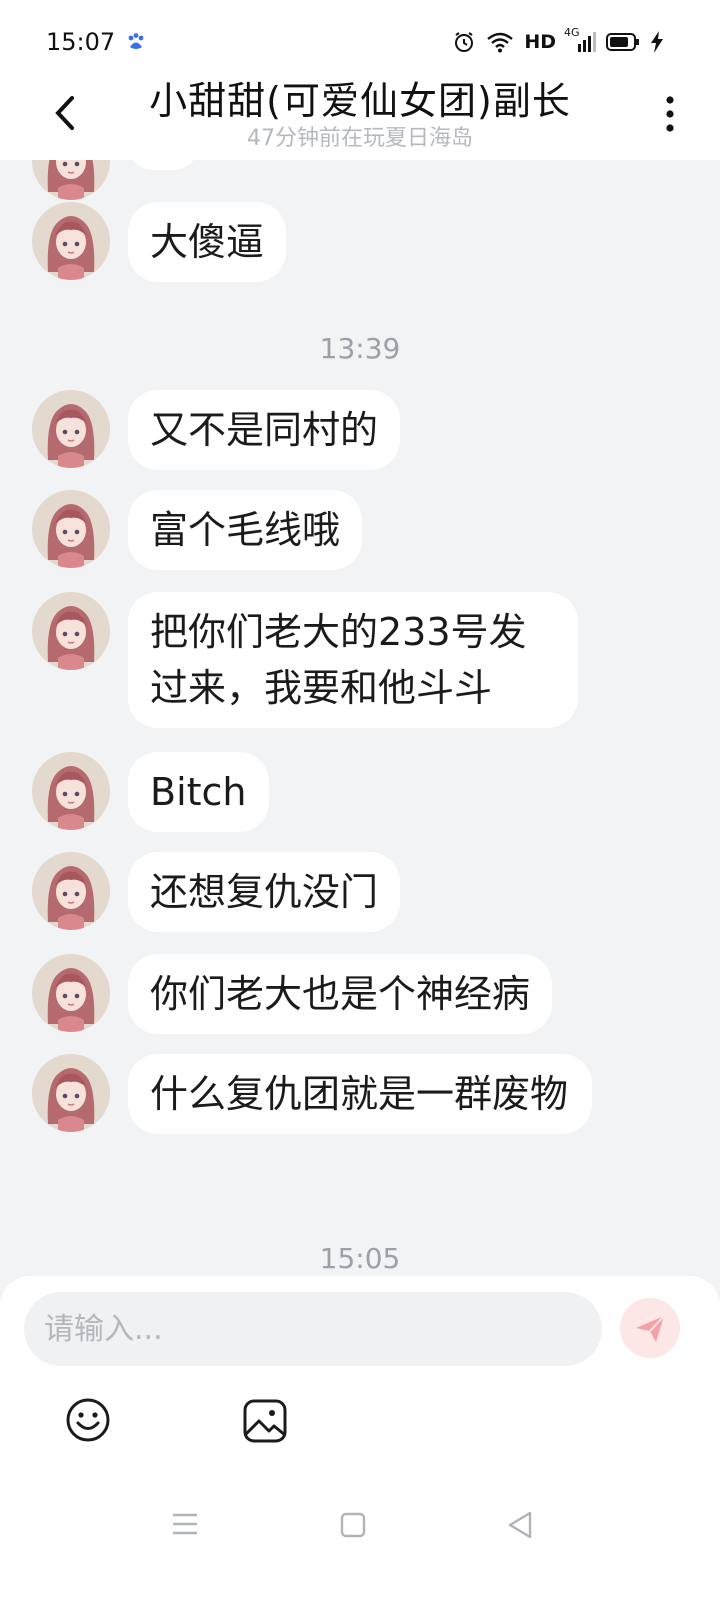  Describe the element at coordinates (657, 42) in the screenshot. I see `charging-icon` at that location.